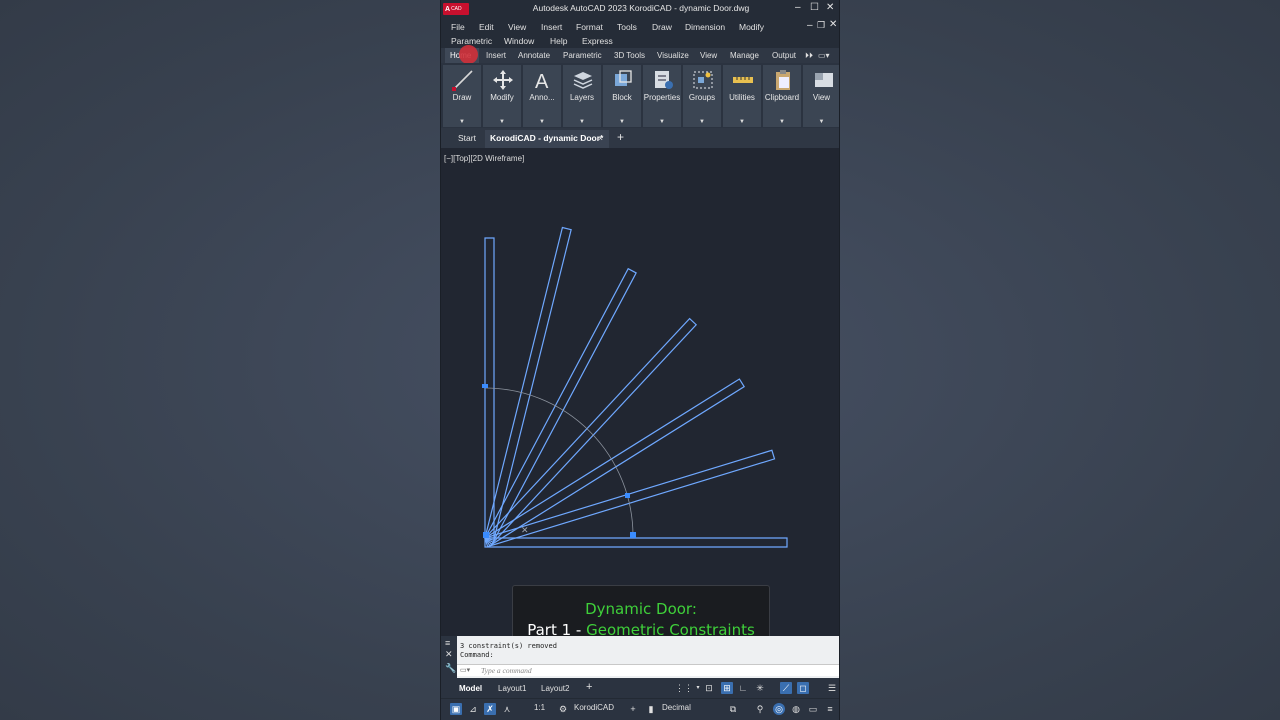 The image size is (1280, 720). What do you see at coordinates (473, 709) in the screenshot?
I see `annotation-scale-icon: ⊿` at bounding box center [473, 709].